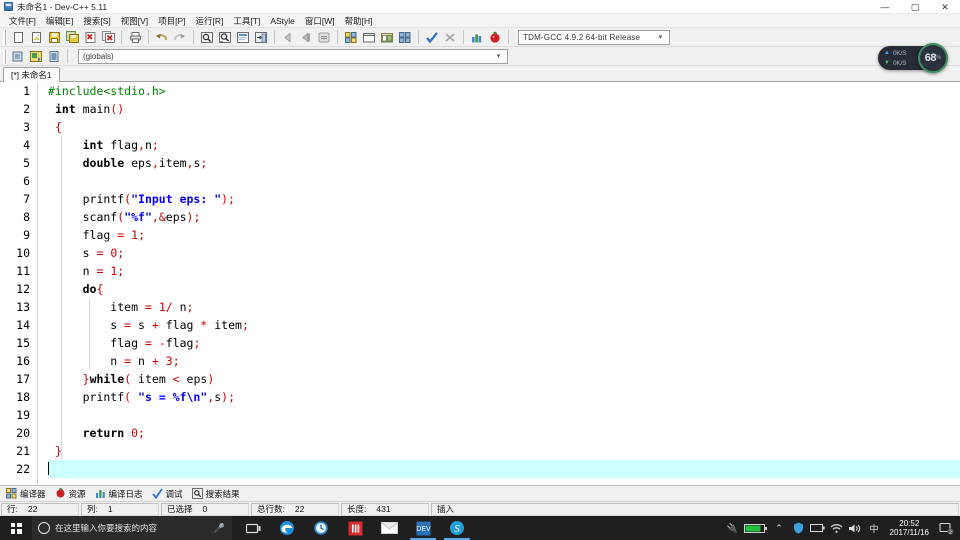 This screenshot has height=540, width=960. I want to click on find-next-icon, so click(225, 37).